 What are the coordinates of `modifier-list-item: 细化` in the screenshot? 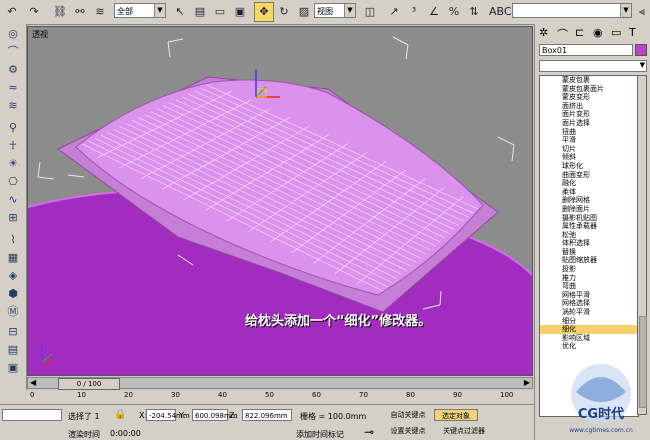 It's located at (589, 329).